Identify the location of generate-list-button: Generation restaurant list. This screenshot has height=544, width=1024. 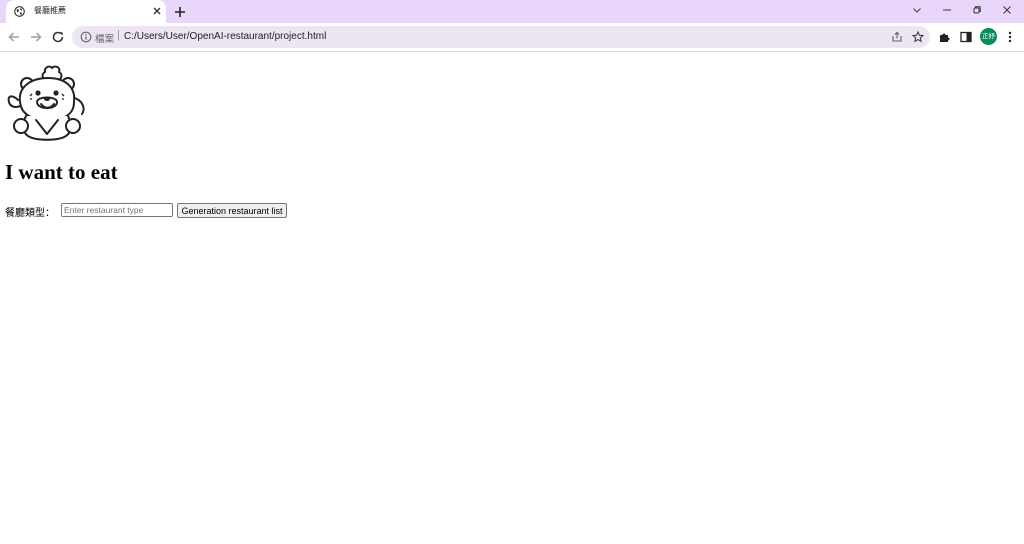
(232, 210).